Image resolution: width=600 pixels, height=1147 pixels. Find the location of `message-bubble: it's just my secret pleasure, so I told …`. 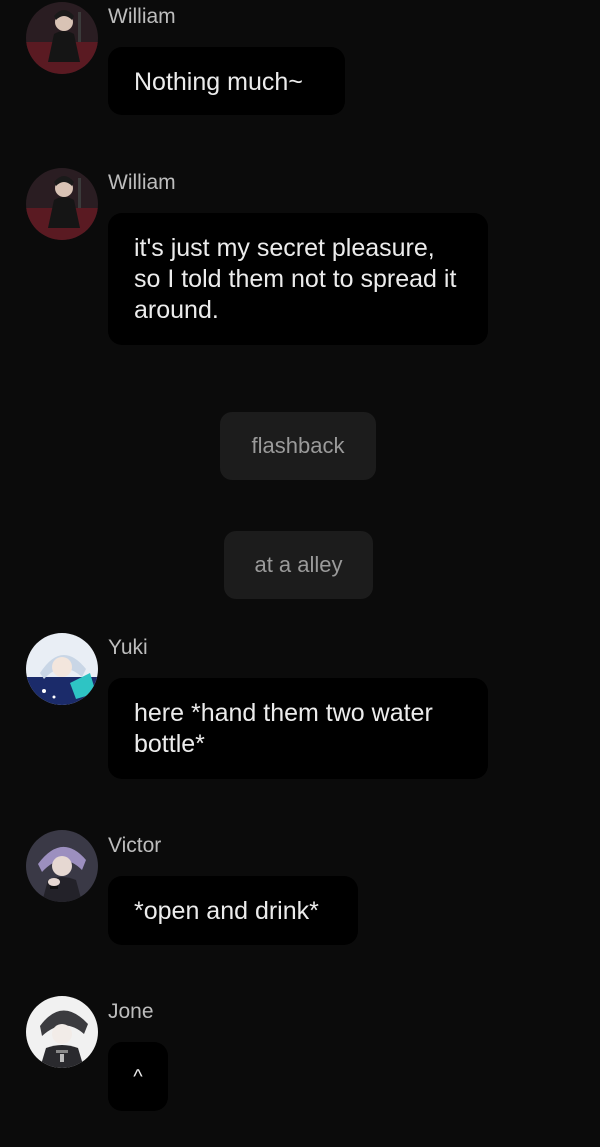

message-bubble: it's just my secret pleasure, so I told … is located at coordinates (298, 279).